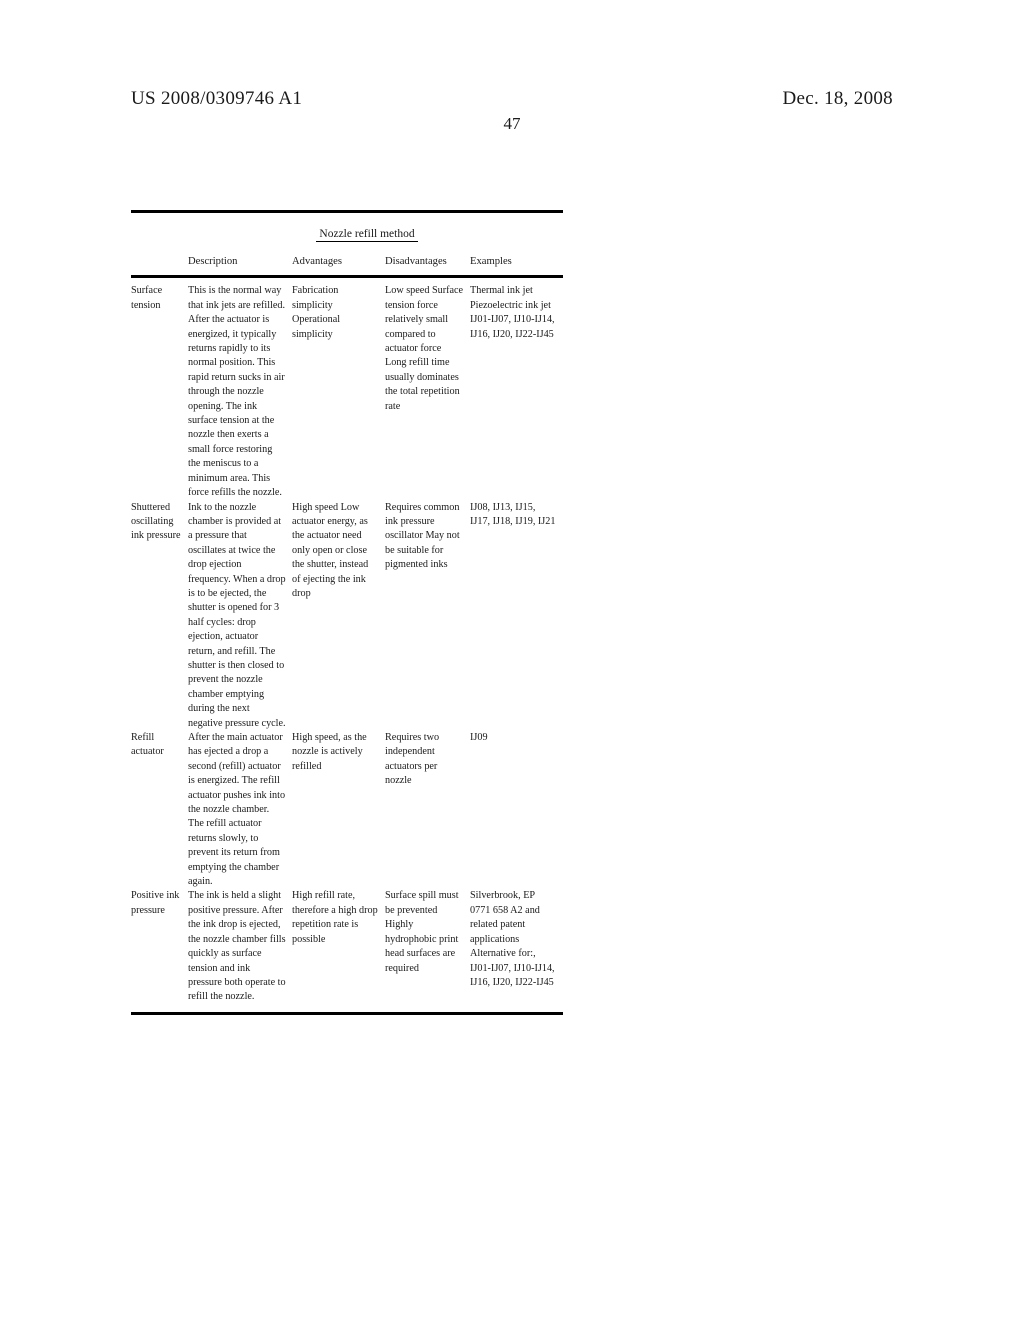 The width and height of the screenshot is (1024, 1320). What do you see at coordinates (159, 616) in the screenshot?
I see `row-label: Shuttered oscillating ink pressure` at bounding box center [159, 616].